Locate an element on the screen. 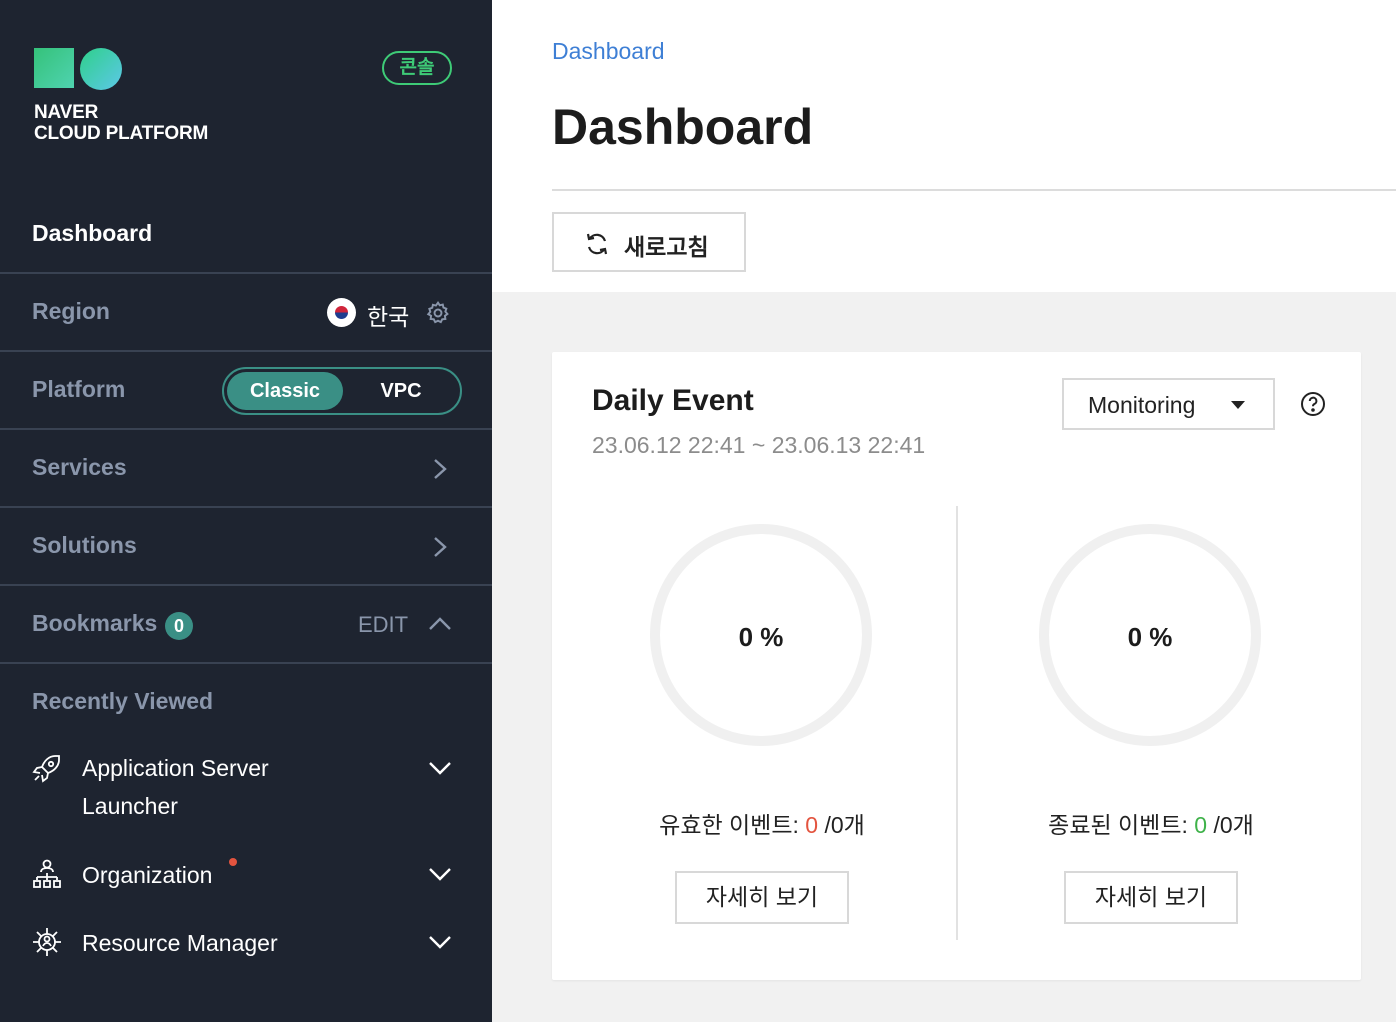  closed-events-gauge: 0 % is located at coordinates (1150, 635).